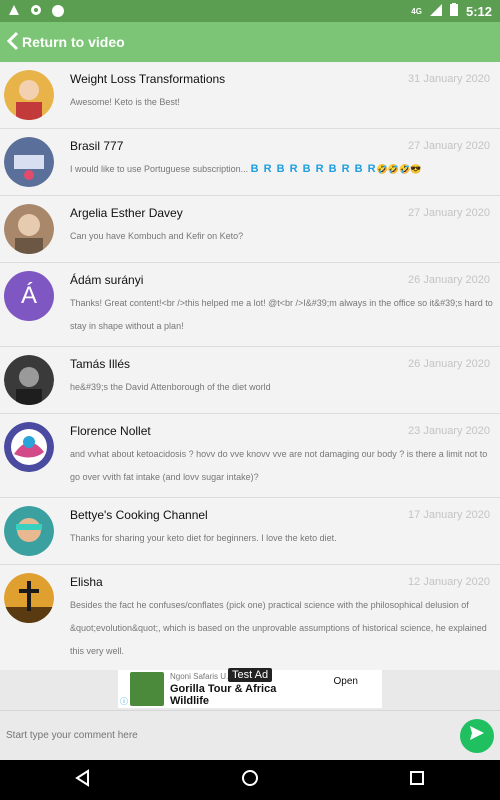 The height and width of the screenshot is (800, 500). I want to click on comment-author: Tamás Illés, so click(100, 364).